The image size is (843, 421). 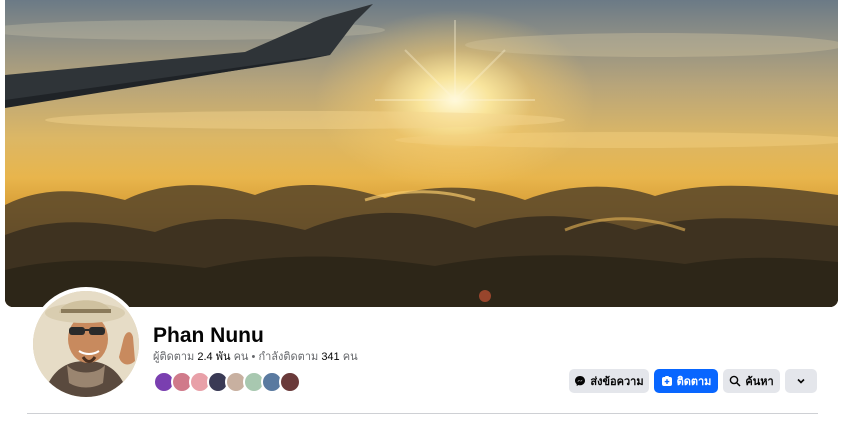 I want to click on follower-avatars, so click(x=227, y=382).